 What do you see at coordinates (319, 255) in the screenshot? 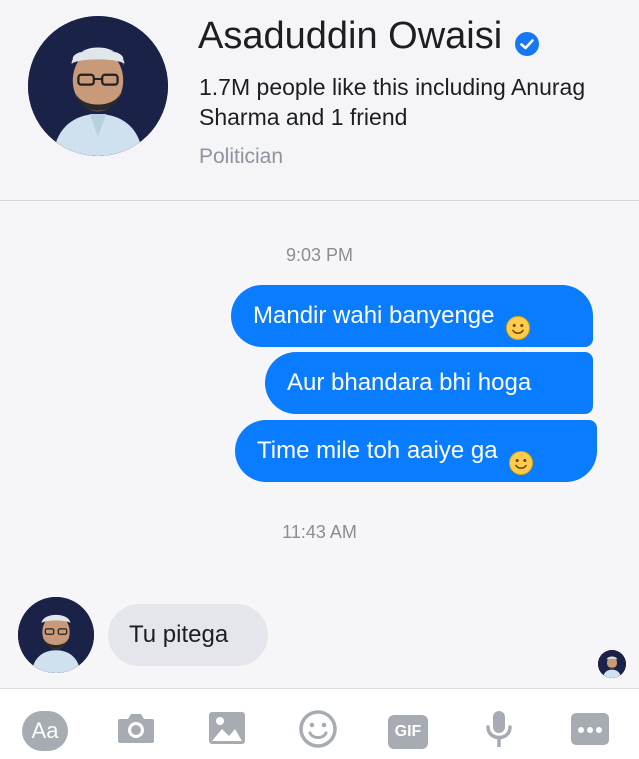
I see `timestamp: 9:03 PM` at bounding box center [319, 255].